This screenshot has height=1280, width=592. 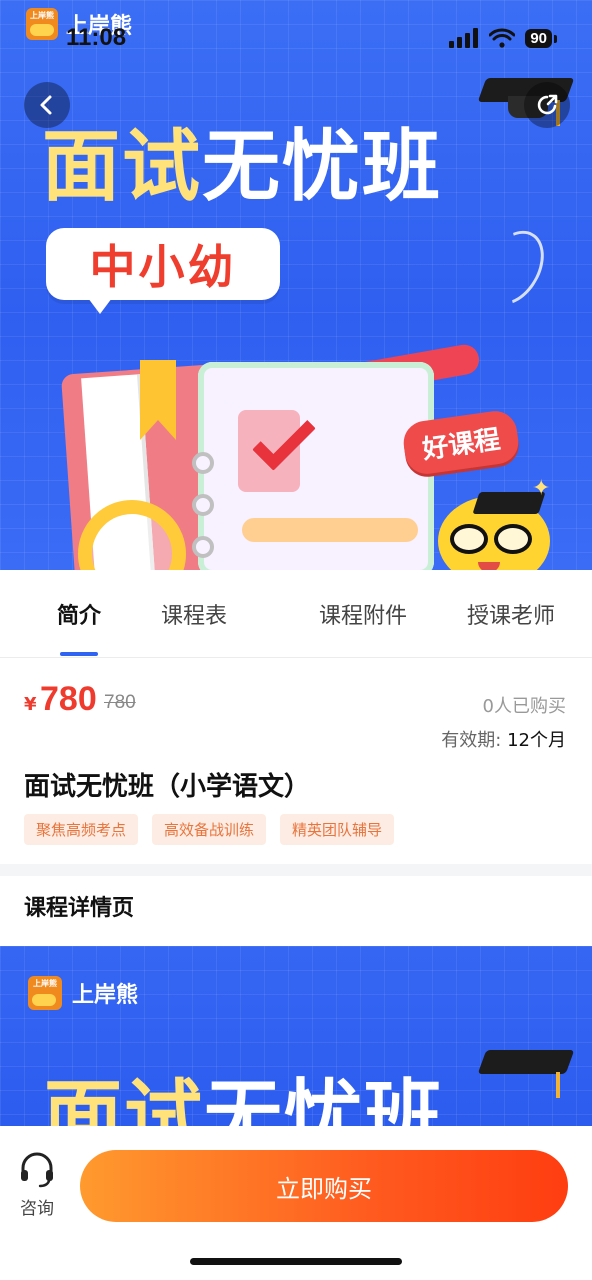 I want to click on tab-teachers: 授课老师, so click(x=511, y=613).